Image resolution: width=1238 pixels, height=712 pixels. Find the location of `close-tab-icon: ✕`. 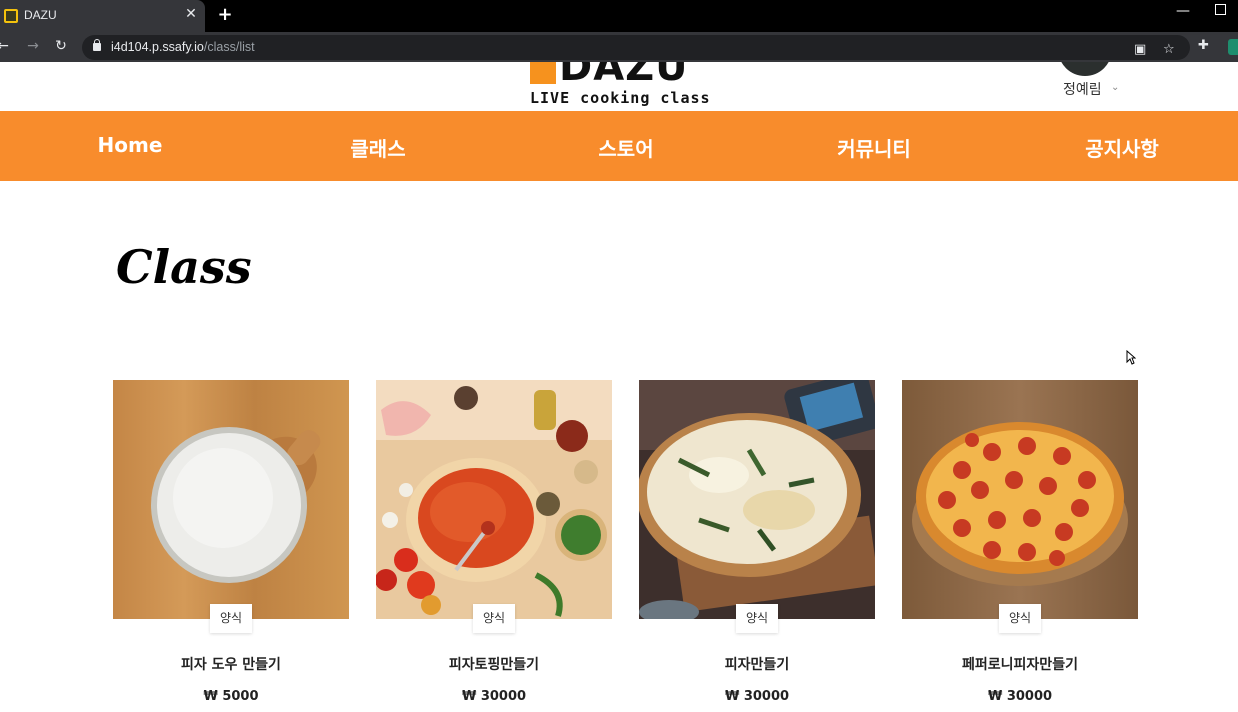

close-tab-icon: ✕ is located at coordinates (191, 14).